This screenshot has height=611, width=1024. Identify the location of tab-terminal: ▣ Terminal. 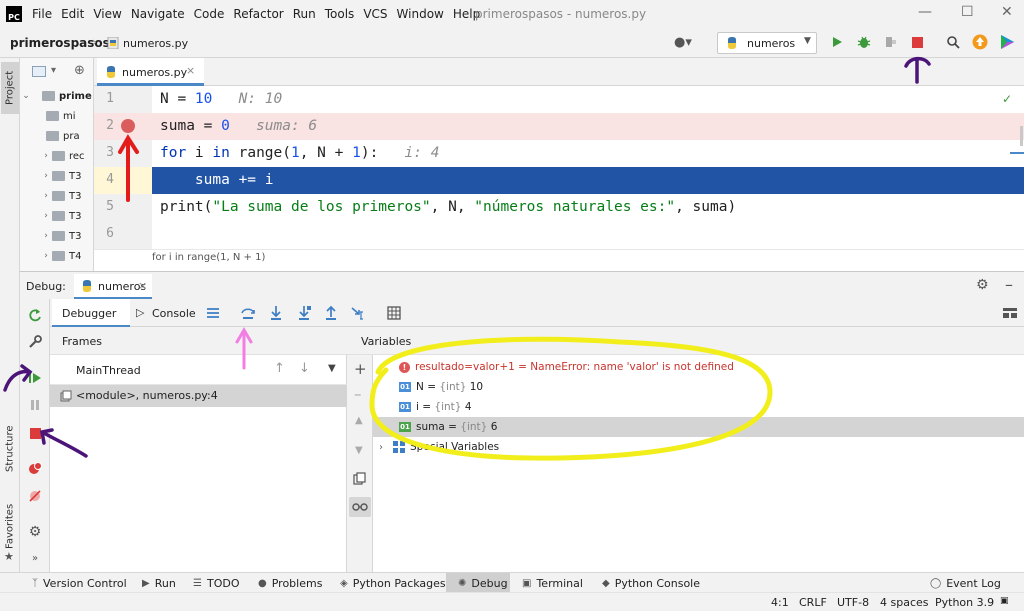
(552, 583).